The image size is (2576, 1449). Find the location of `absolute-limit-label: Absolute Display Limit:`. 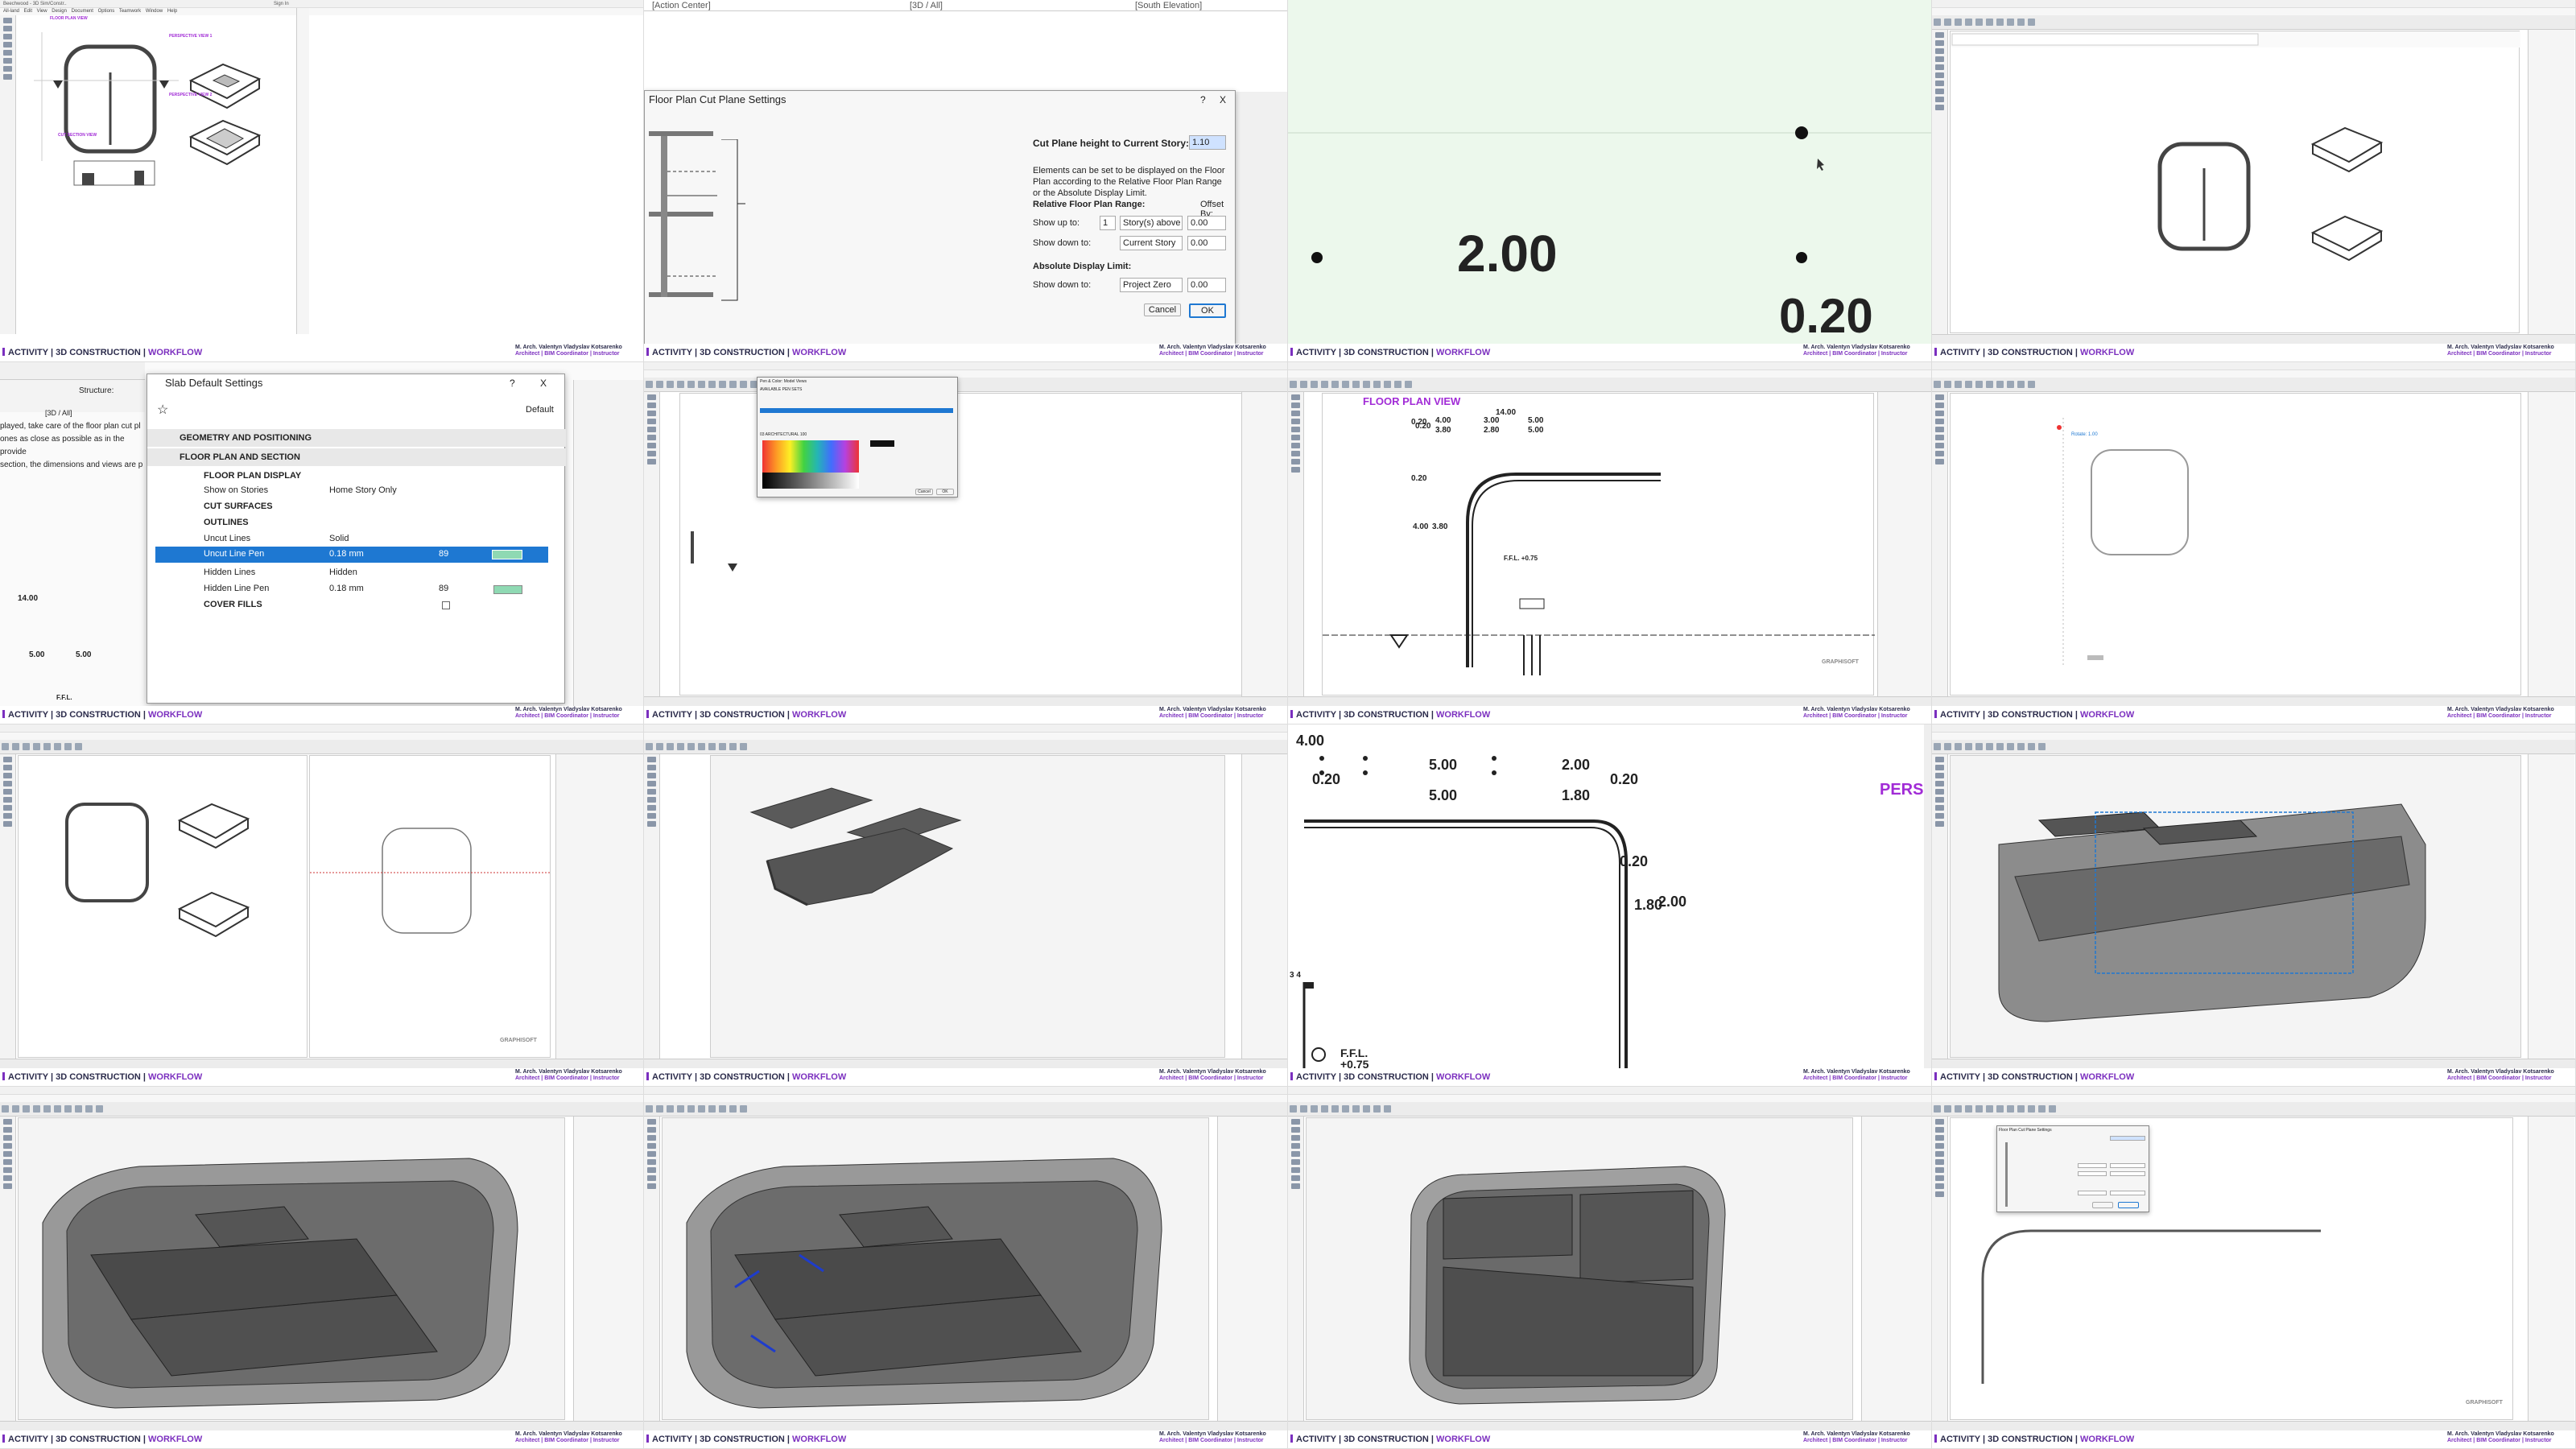

absolute-limit-label: Absolute Display Limit: is located at coordinates (1082, 266).